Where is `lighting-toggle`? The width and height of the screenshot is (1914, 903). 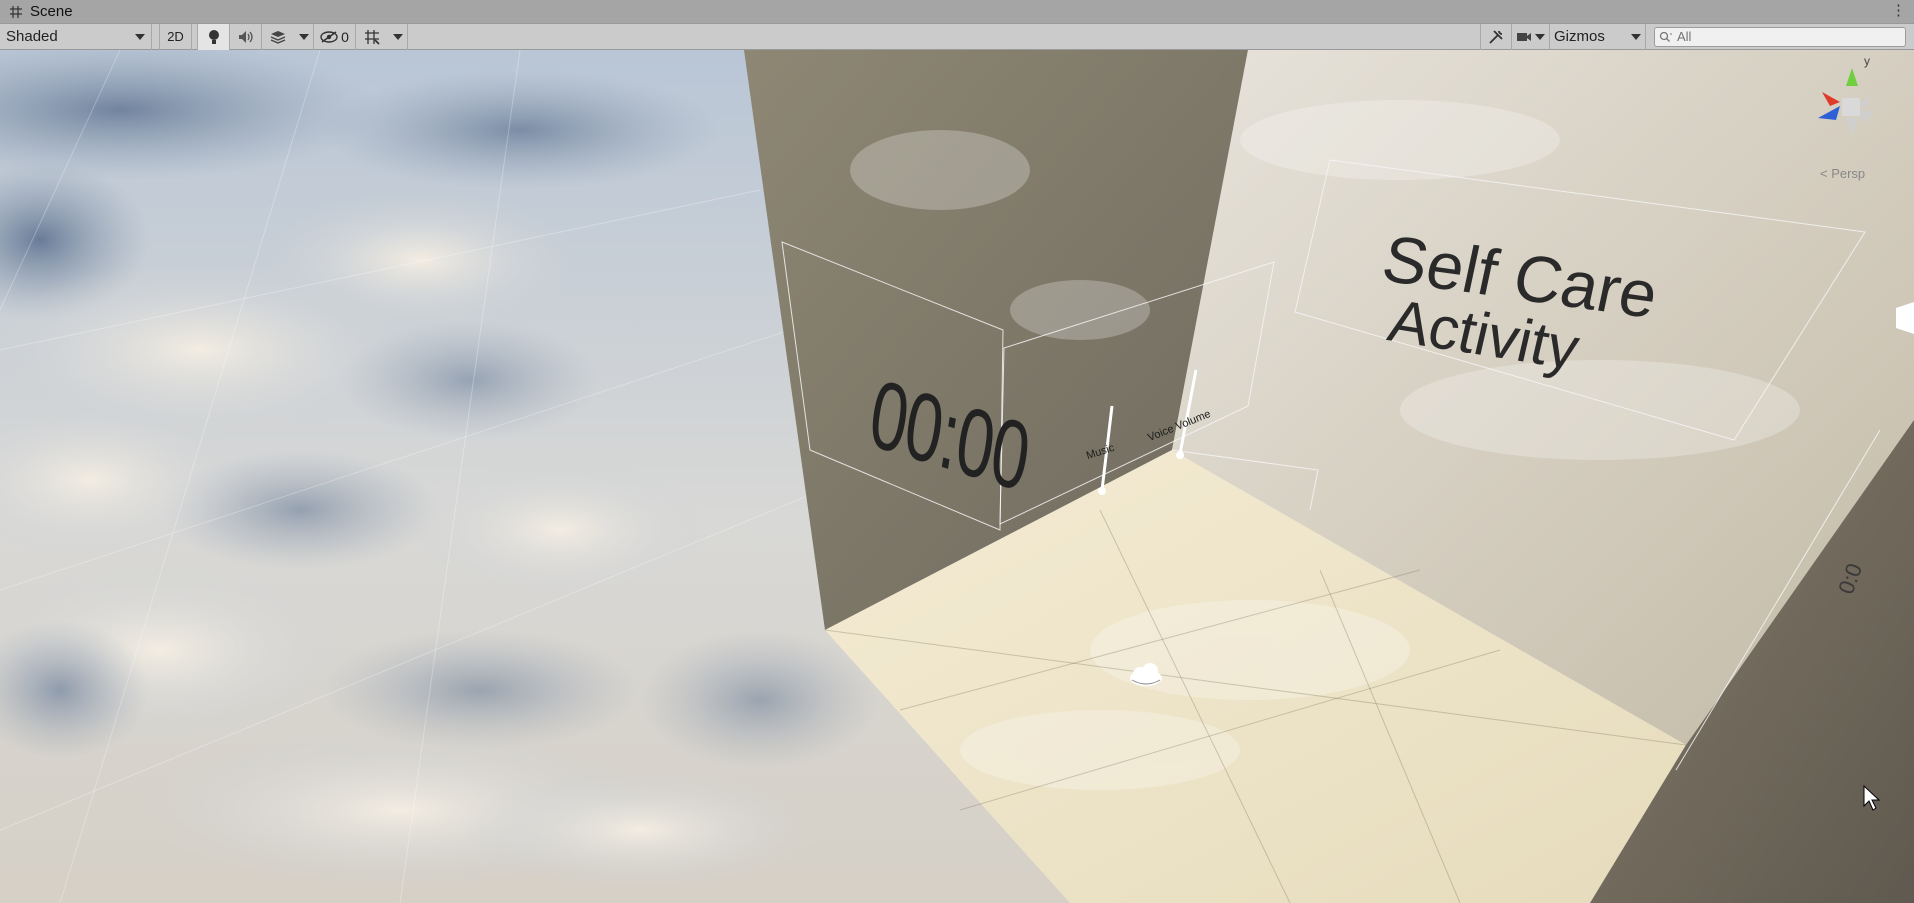
lighting-toggle is located at coordinates (214, 36).